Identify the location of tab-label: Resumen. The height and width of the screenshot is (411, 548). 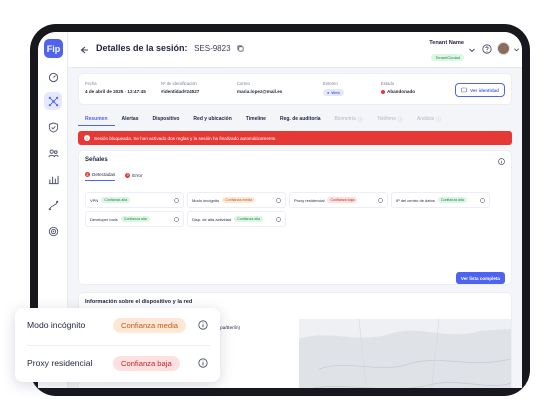
(96, 118).